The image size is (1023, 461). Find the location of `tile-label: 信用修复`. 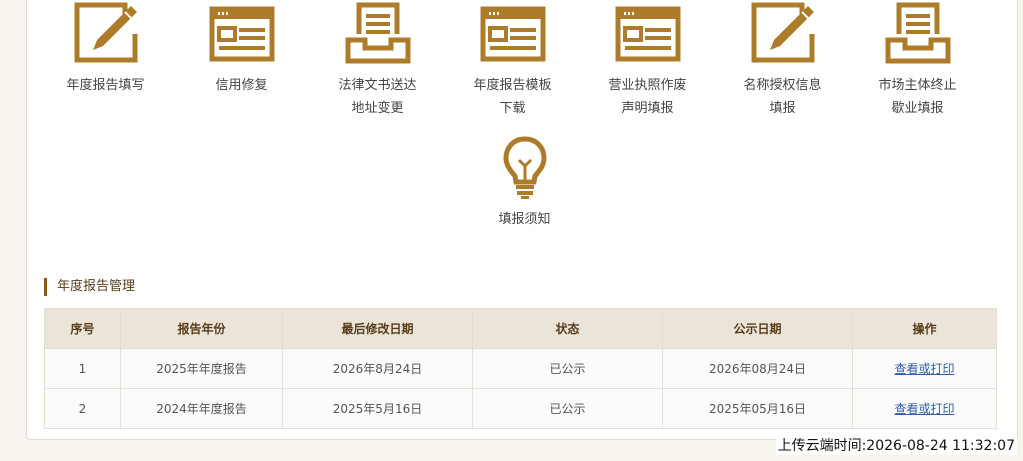

tile-label: 信用修复 is located at coordinates (241, 85).